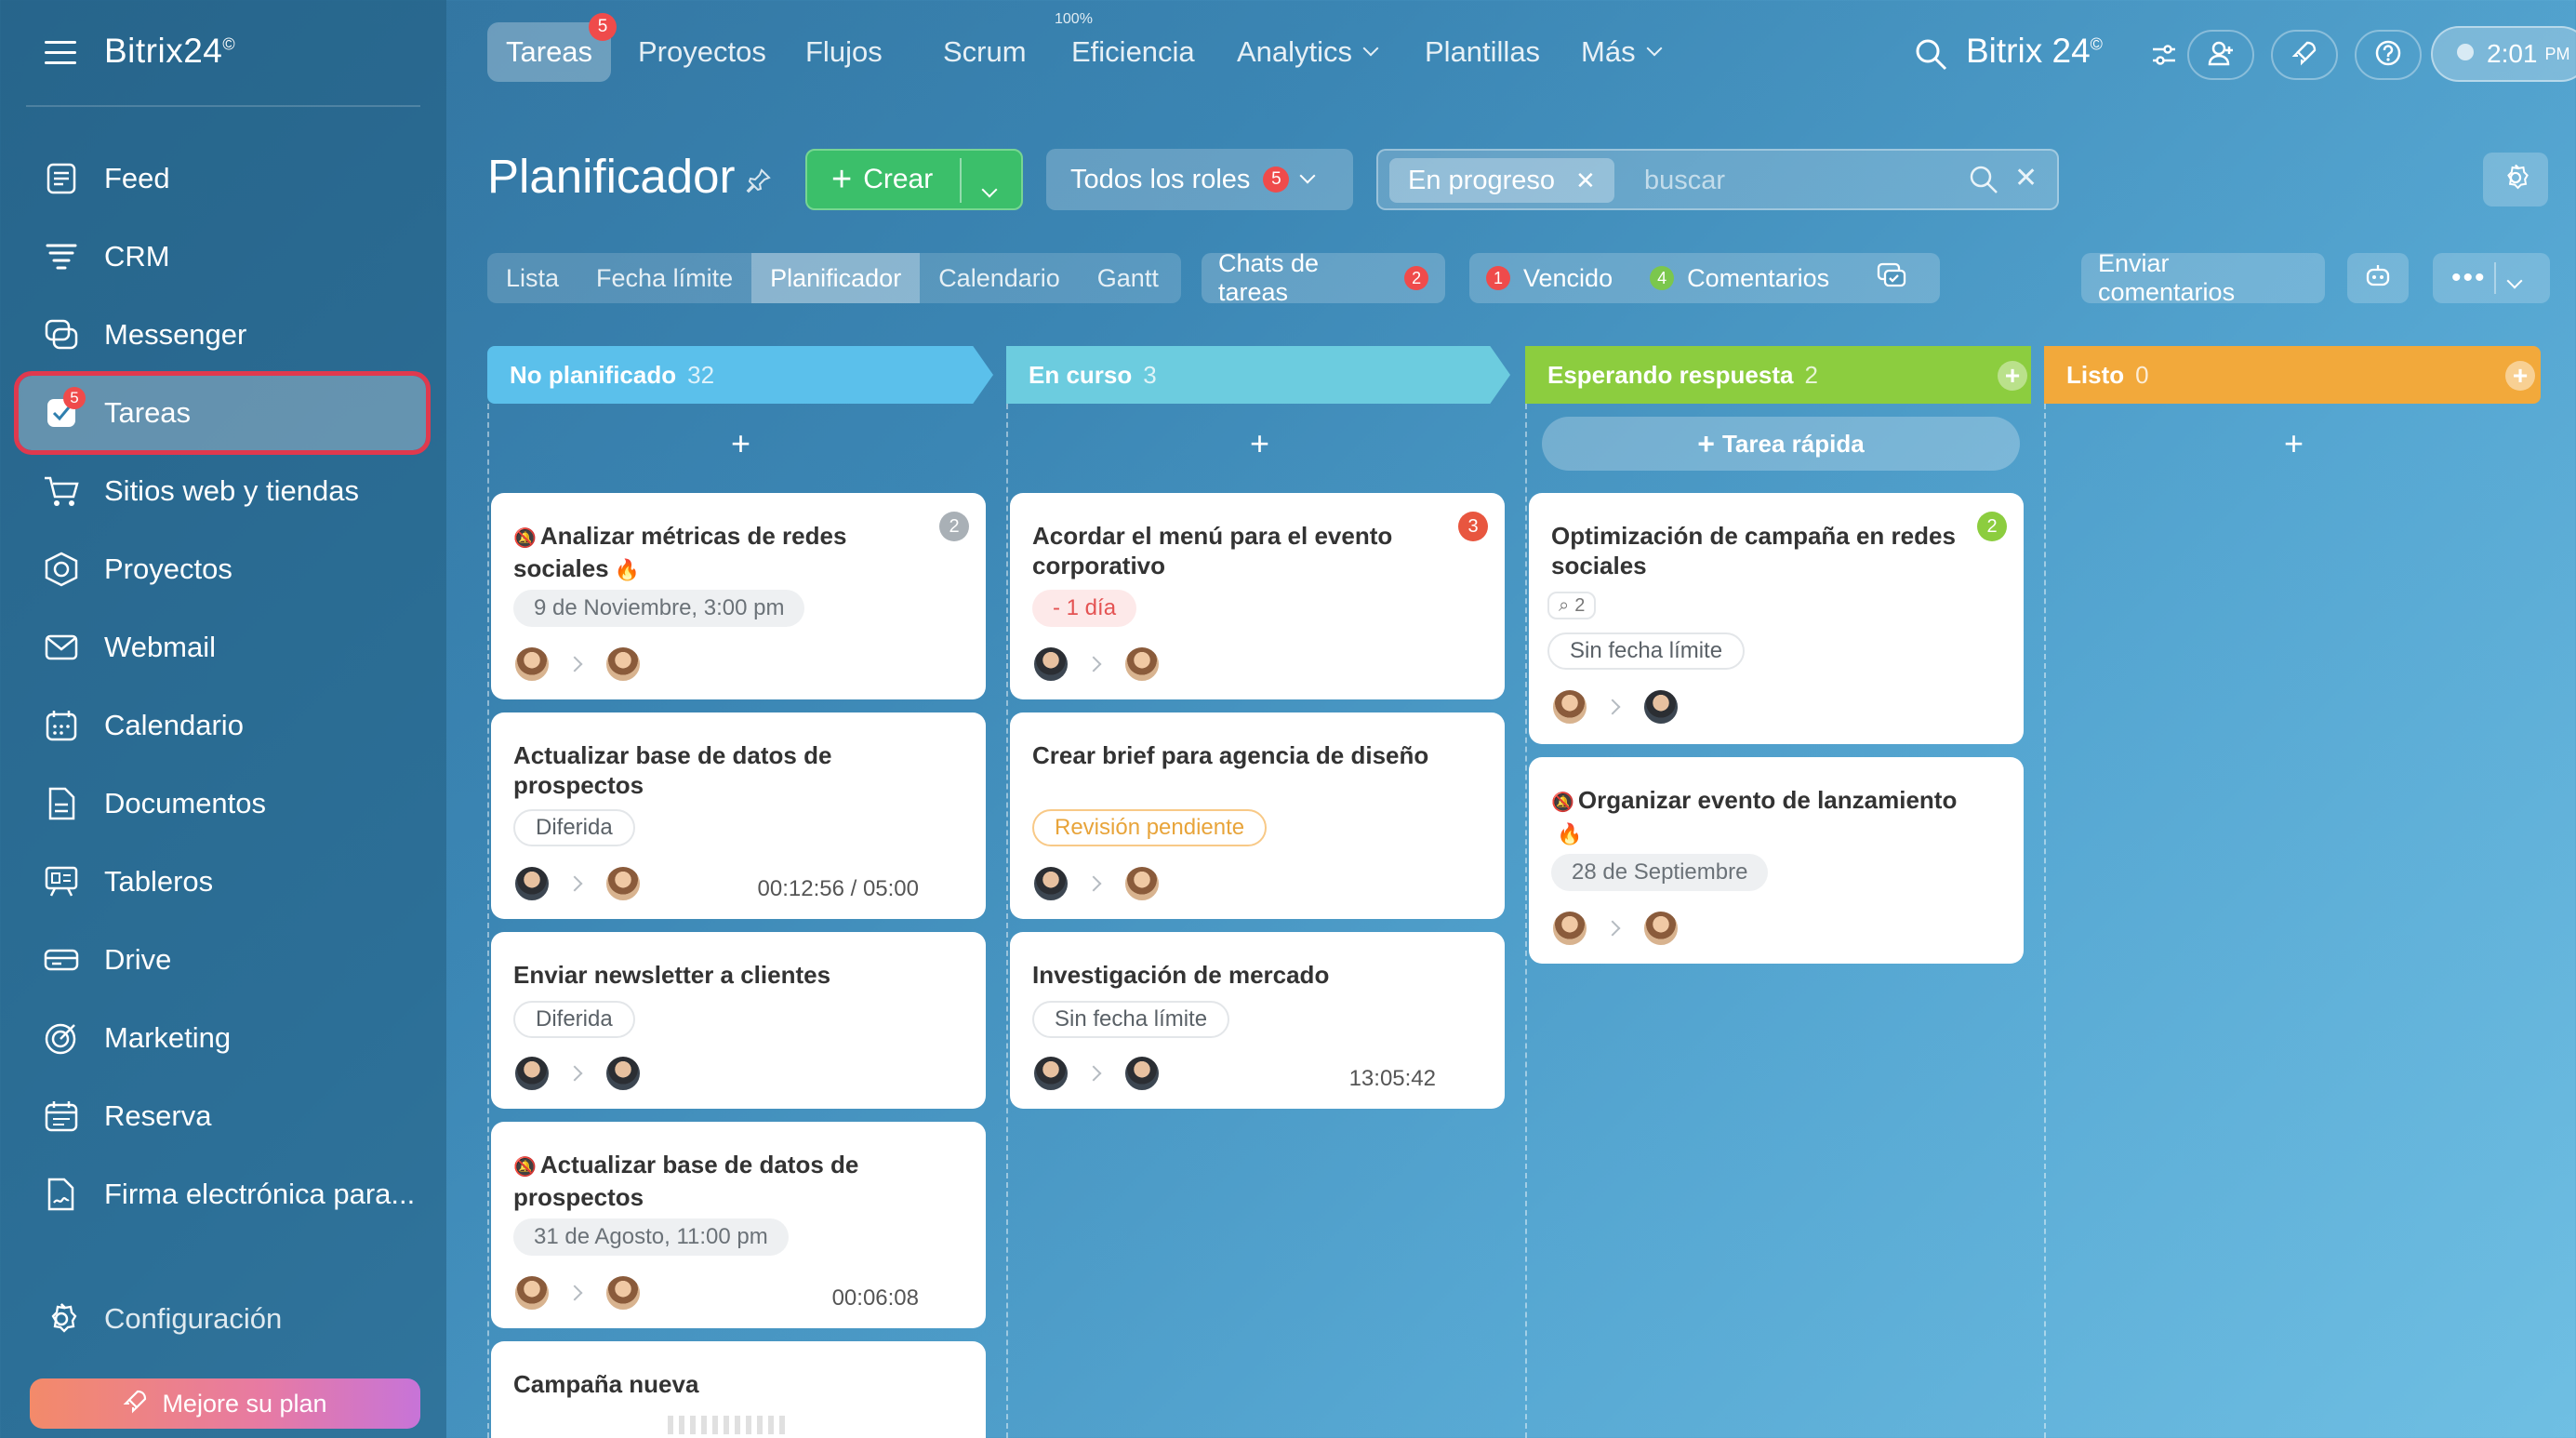 This screenshot has width=2576, height=1438. I want to click on task-title: Crear brief para agencia de diseño, so click(1236, 755).